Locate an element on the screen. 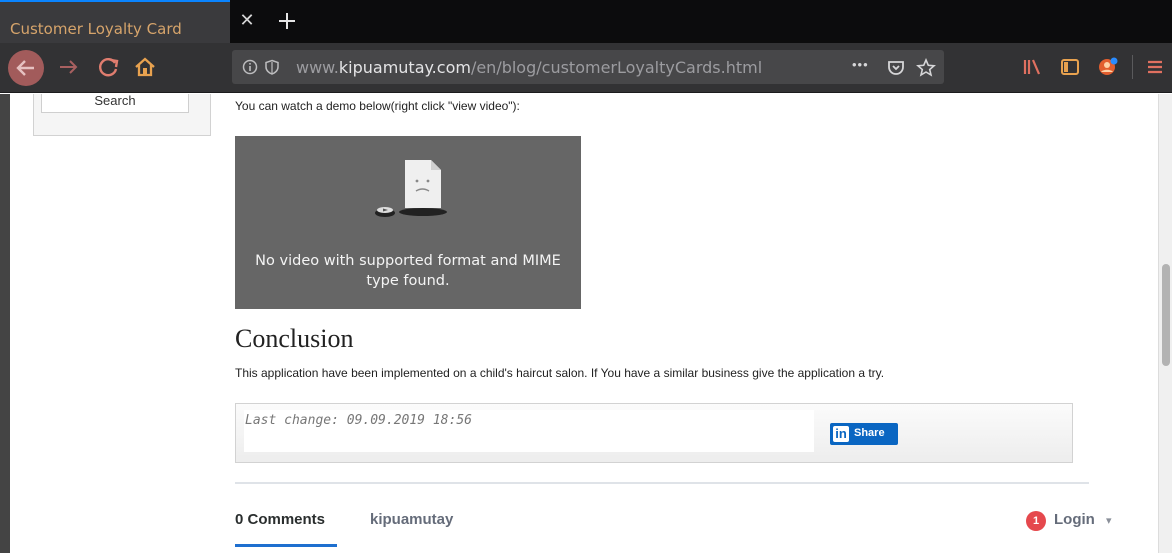  scrollbar-thumb is located at coordinates (1166, 315).